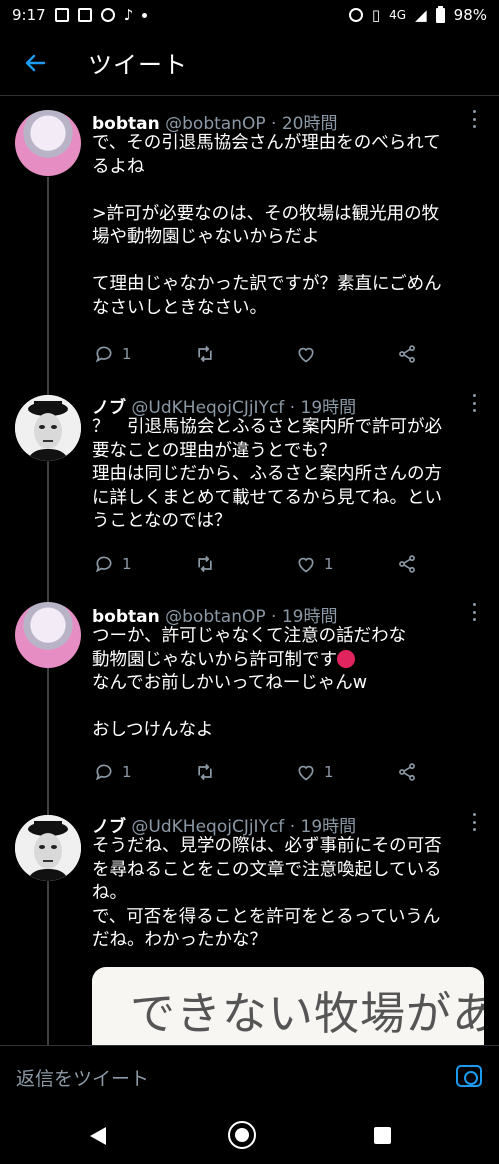 The width and height of the screenshot is (499, 1164). I want to click on tweet-actions: 1, so click(257, 354).